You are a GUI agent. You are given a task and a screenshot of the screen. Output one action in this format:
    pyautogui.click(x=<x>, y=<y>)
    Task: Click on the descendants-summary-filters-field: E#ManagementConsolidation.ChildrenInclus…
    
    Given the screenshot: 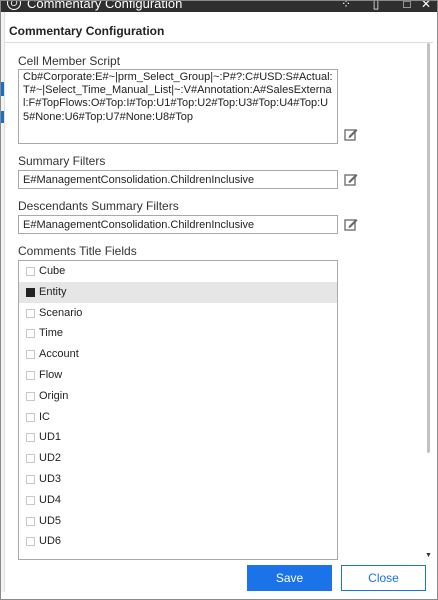 What is the action you would take?
    pyautogui.click(x=178, y=224)
    